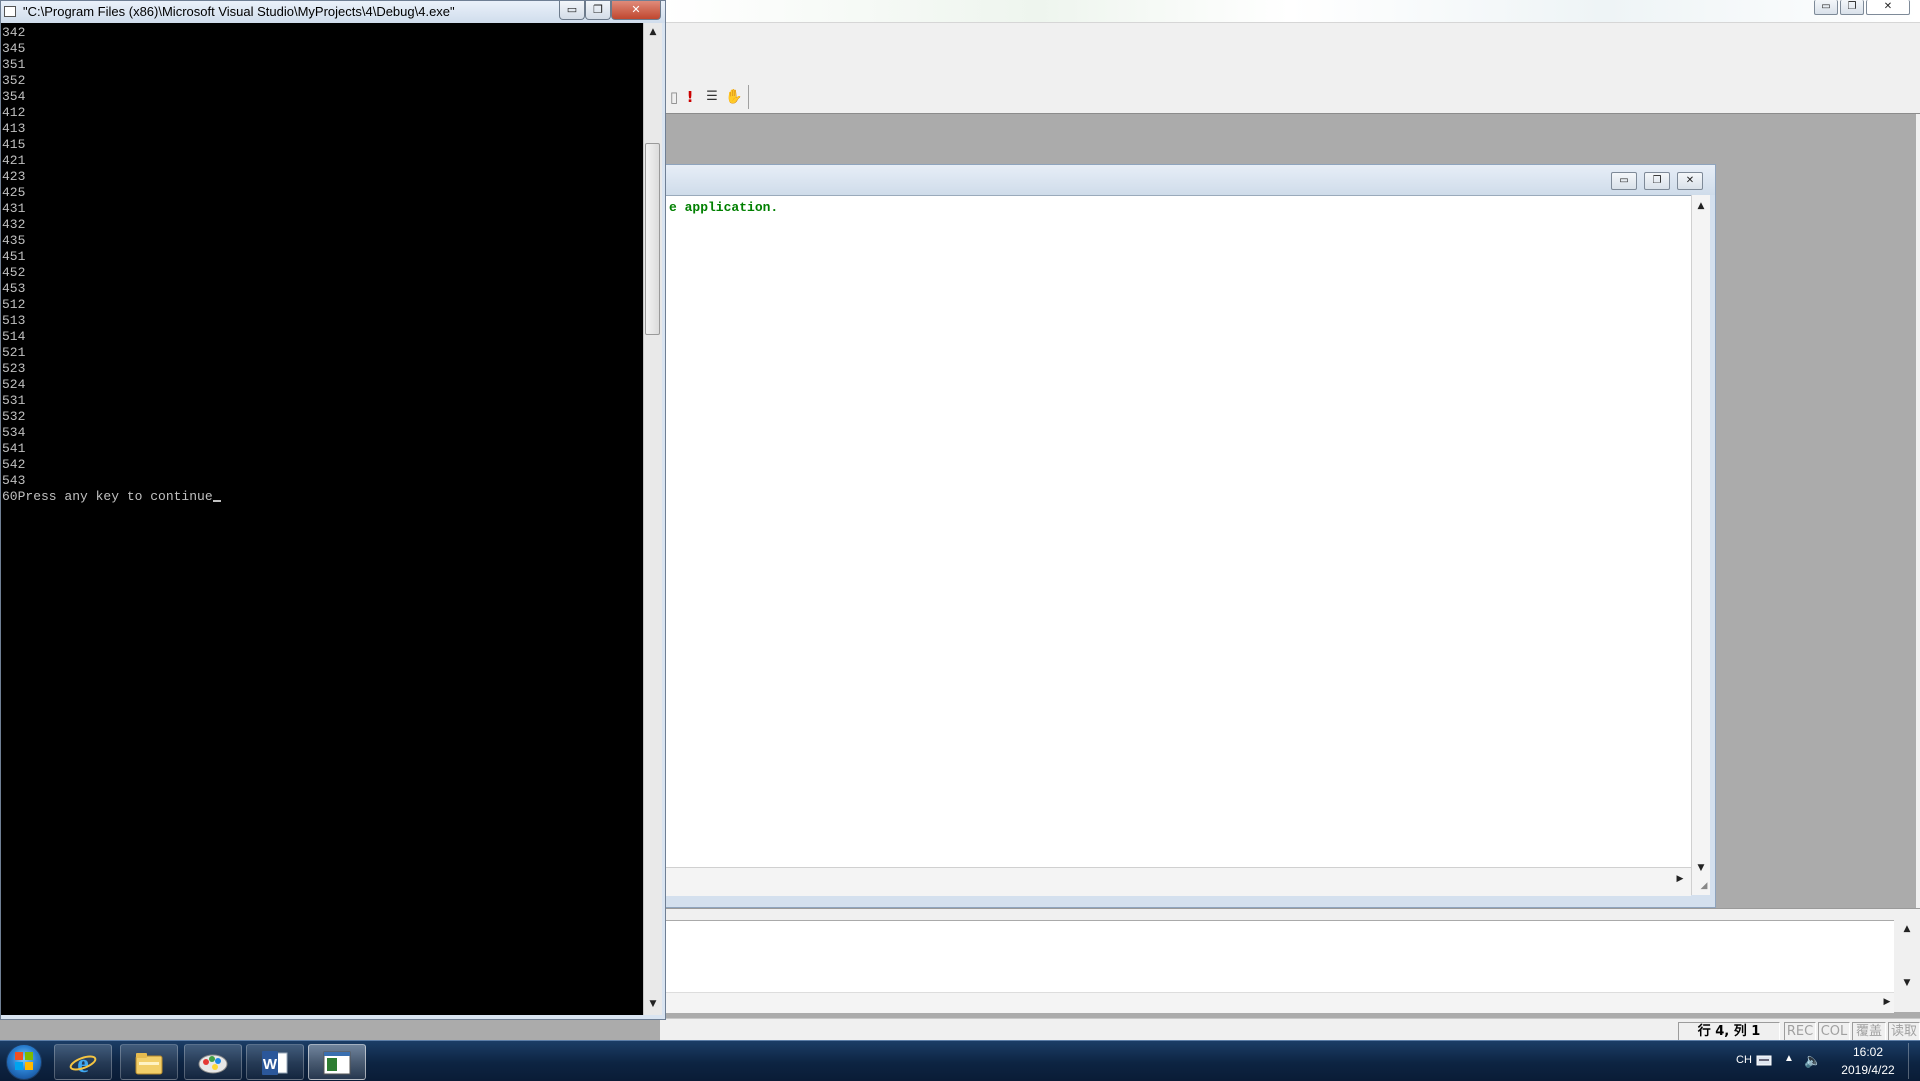  What do you see at coordinates (10, 11) in the screenshot?
I see `console-app-icon` at bounding box center [10, 11].